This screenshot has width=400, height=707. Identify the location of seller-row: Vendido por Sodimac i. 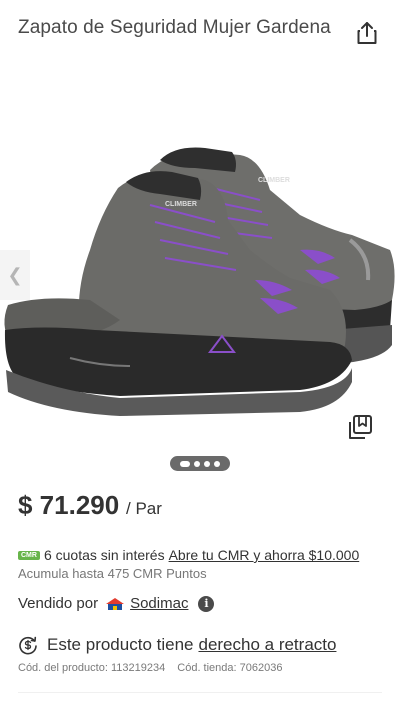
(116, 603).